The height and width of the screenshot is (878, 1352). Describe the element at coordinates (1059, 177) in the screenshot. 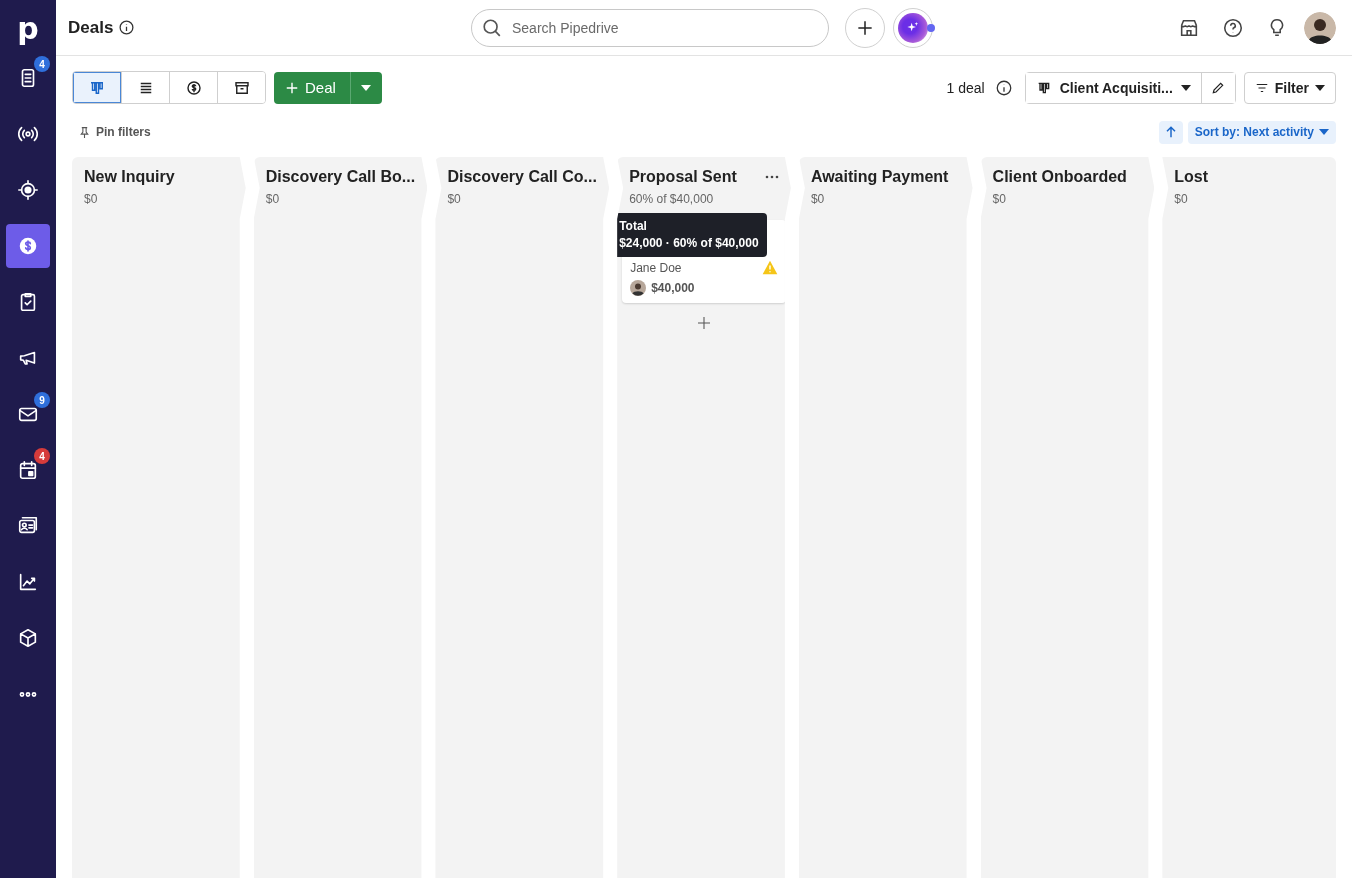

I see `stage-name: Client Onboarded` at that location.